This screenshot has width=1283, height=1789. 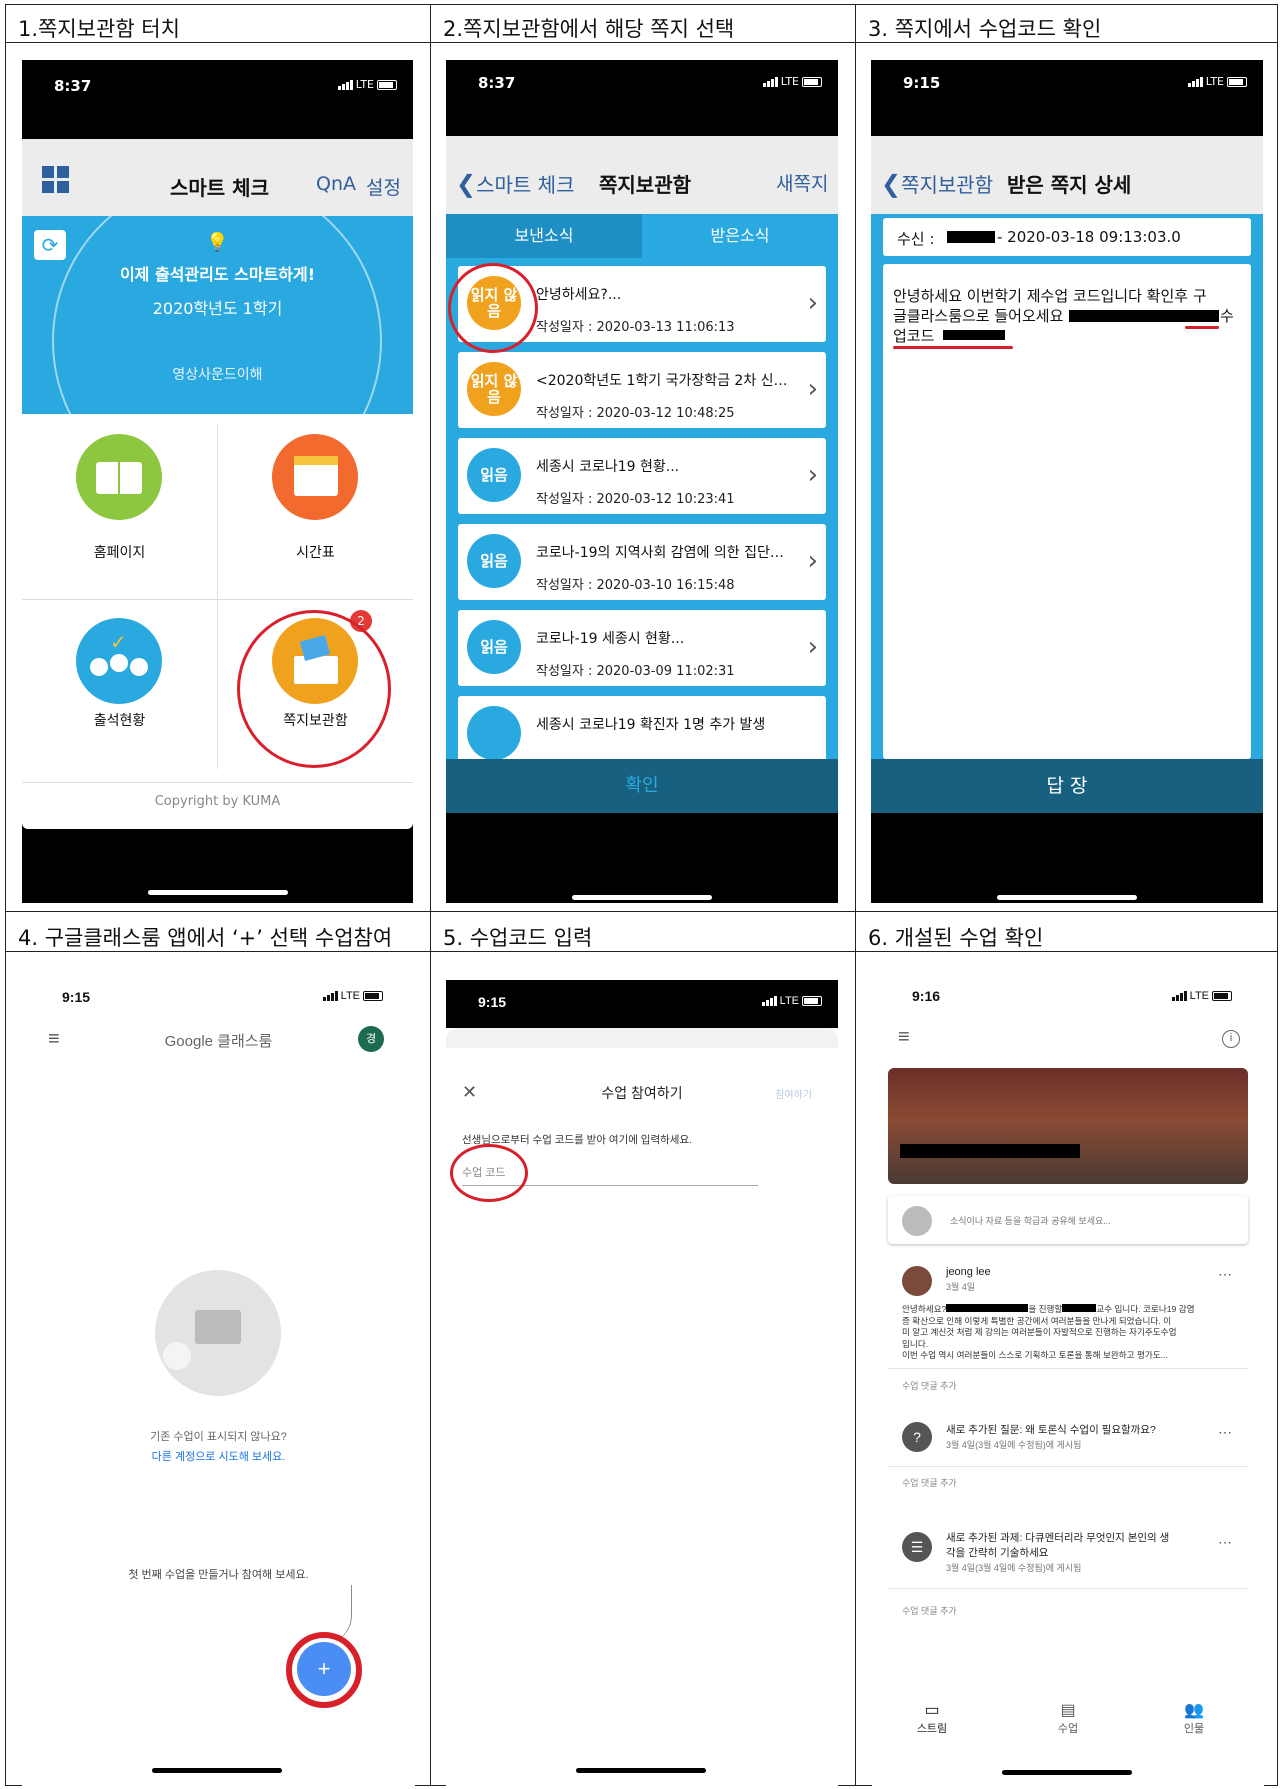 What do you see at coordinates (1014, 1445) in the screenshot?
I see `question-date: 3월 4일(3월 4일에 수정됨)에 게시됨` at bounding box center [1014, 1445].